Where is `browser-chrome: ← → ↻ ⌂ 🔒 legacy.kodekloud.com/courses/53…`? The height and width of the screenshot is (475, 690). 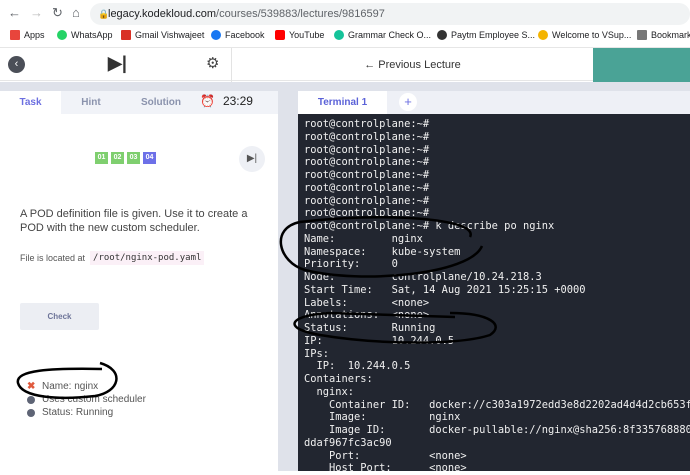
browser-chrome: ← → ↻ ⌂ 🔒 legacy.kodekloud.com/courses/53… is located at coordinates (345, 23).